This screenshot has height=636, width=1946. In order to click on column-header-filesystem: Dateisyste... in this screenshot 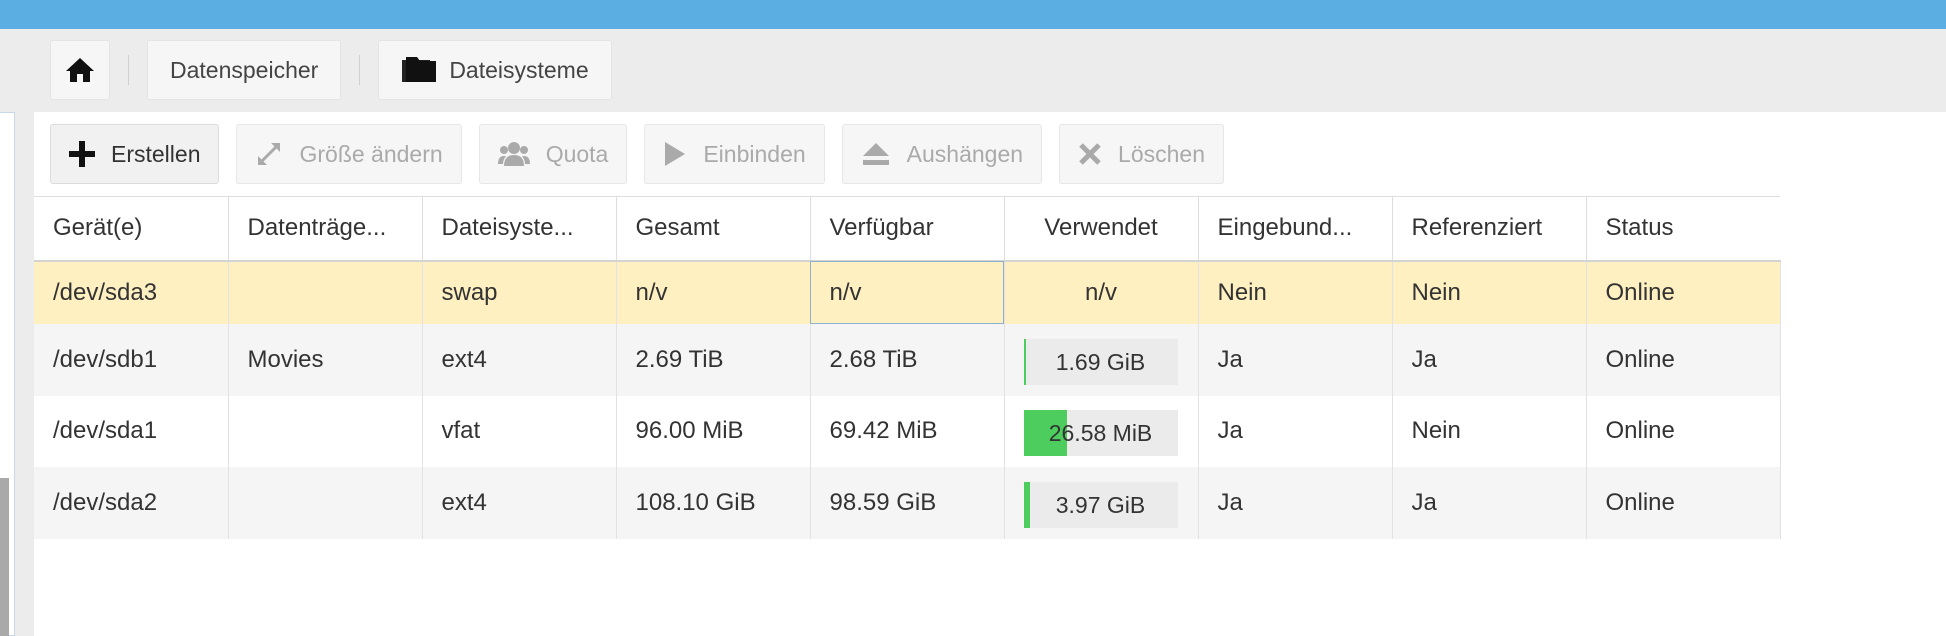, I will do `click(519, 229)`.